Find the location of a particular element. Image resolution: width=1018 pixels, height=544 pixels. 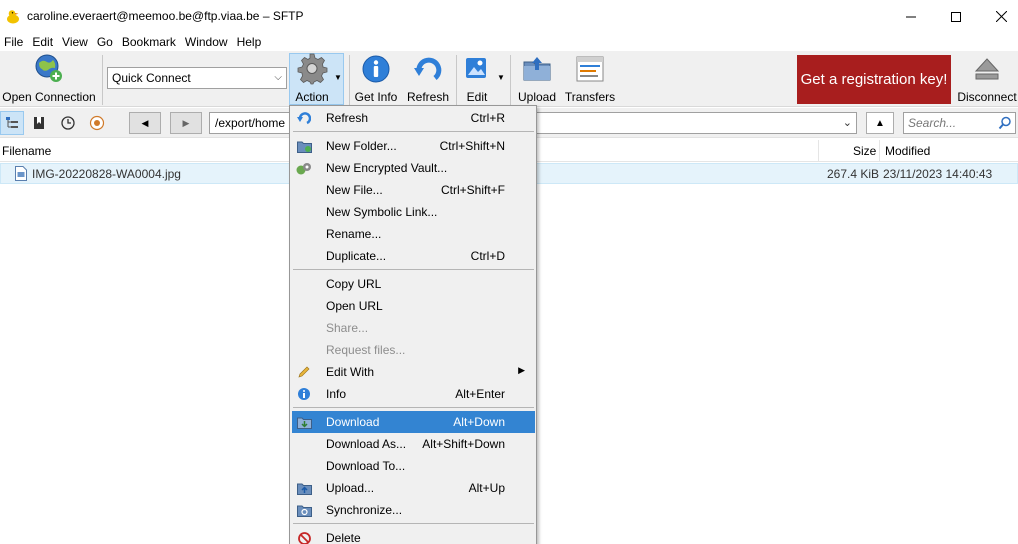

menu-item-new-file: New File... Ctrl+Shift+F is located at coordinates (413, 190).